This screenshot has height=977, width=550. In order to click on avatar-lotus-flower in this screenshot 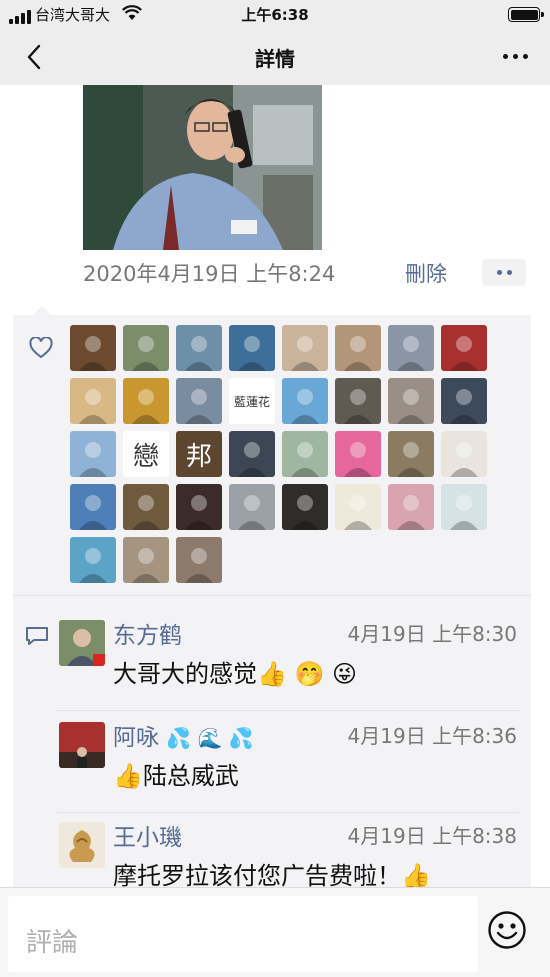, I will do `click(93, 560)`.